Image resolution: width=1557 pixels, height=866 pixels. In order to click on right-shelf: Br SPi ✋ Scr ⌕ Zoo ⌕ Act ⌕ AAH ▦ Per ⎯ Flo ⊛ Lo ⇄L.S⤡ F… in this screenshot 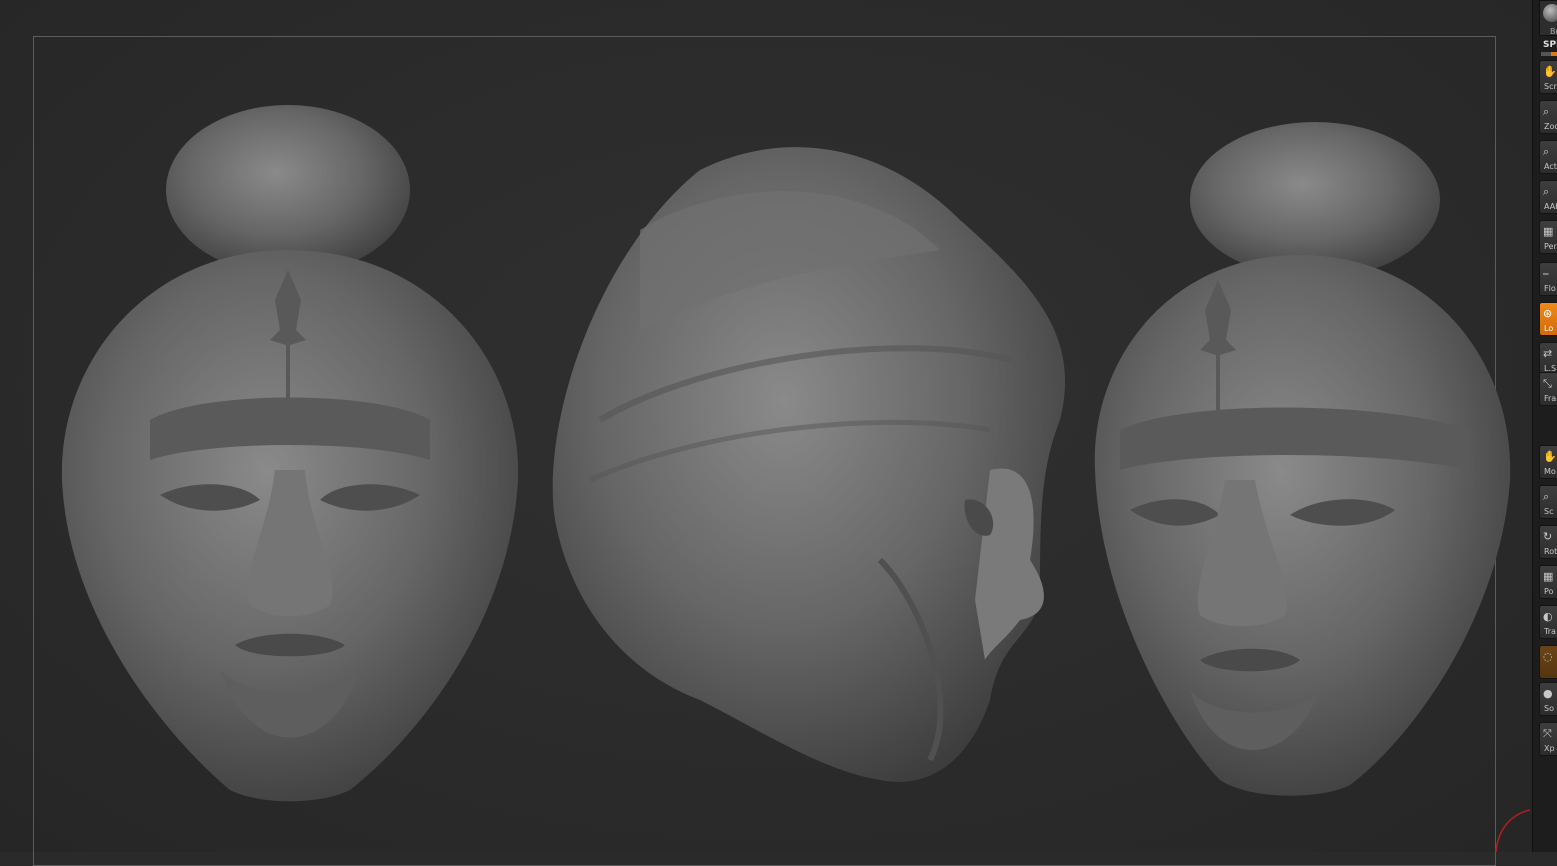, I will do `click(1544, 426)`.